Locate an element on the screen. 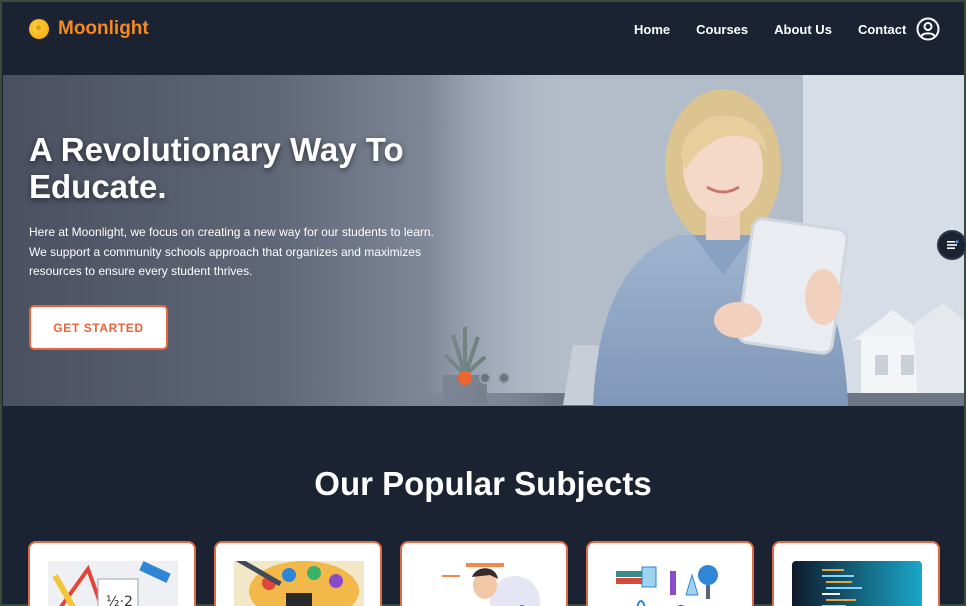 The width and height of the screenshot is (966, 606). moon-logo-icon is located at coordinates (39, 29).